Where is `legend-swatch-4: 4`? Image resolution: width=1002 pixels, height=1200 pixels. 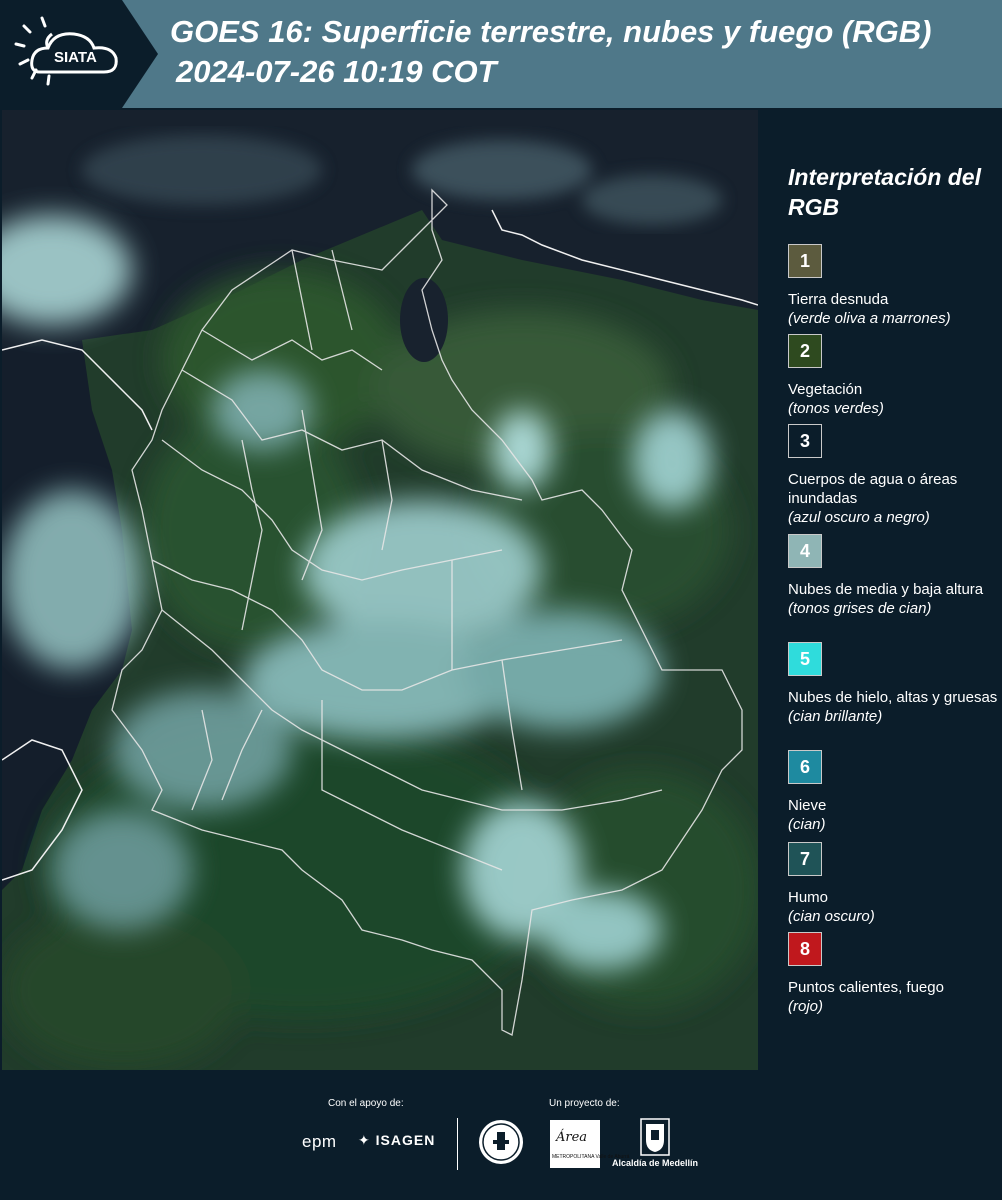
legend-swatch-4: 4 is located at coordinates (805, 551).